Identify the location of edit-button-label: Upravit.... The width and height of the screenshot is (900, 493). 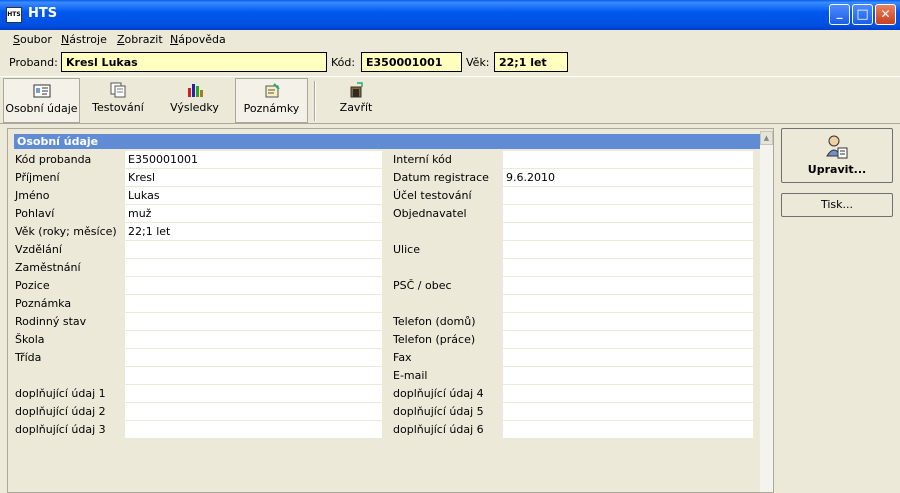
(837, 169).